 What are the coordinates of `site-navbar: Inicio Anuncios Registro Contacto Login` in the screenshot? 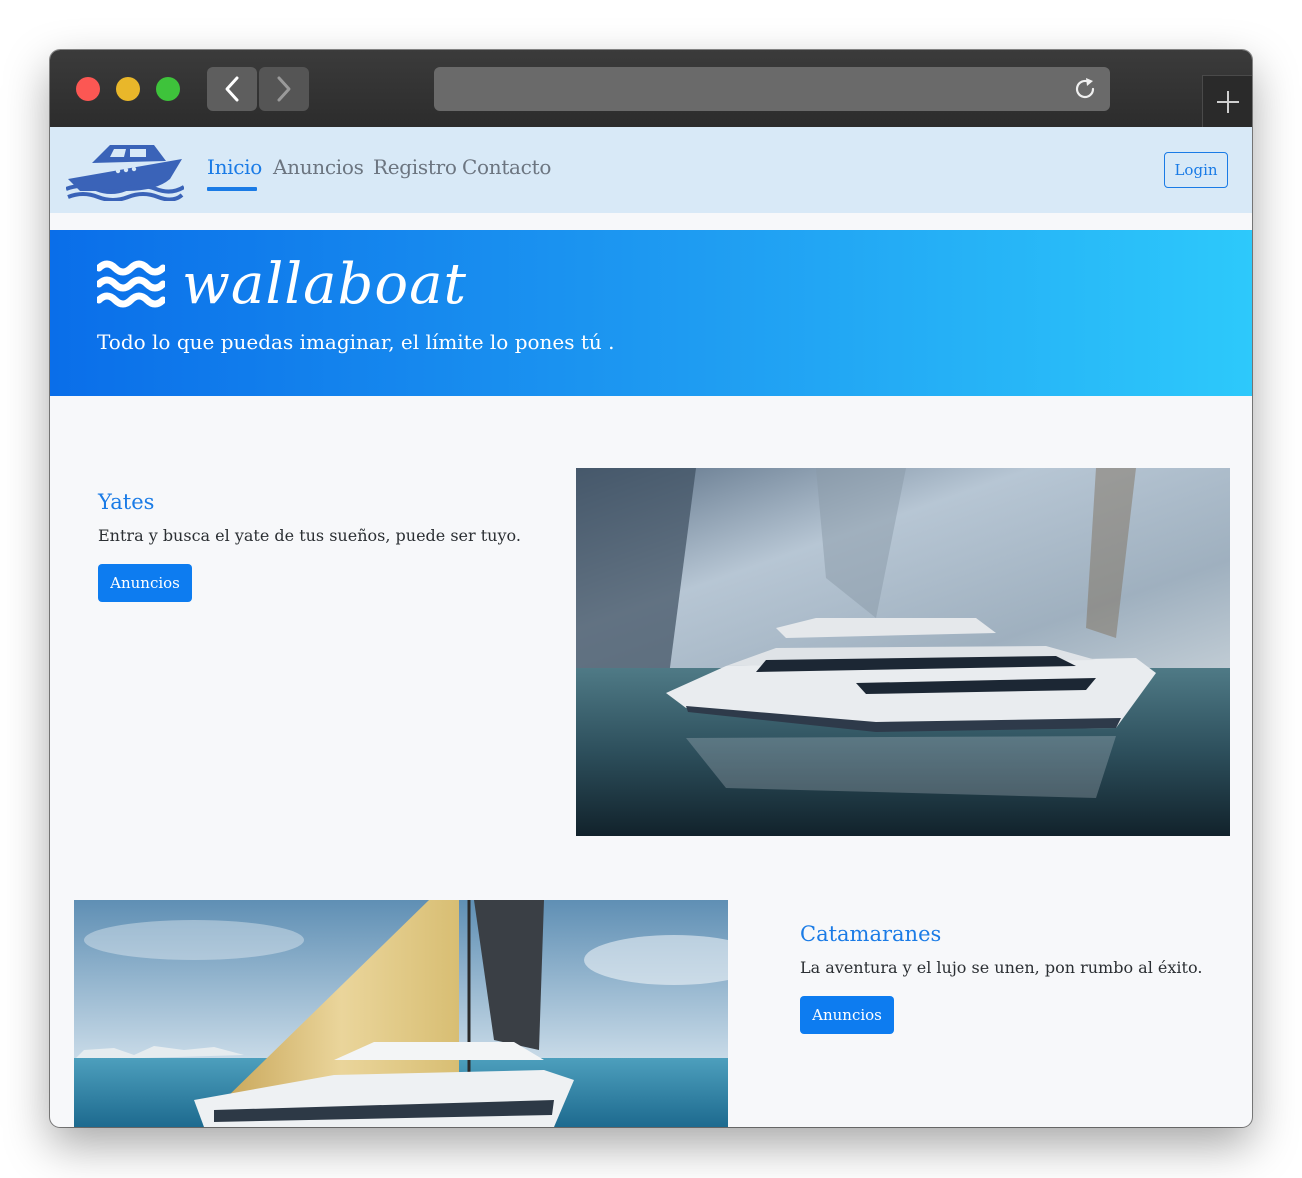 It's located at (651, 170).